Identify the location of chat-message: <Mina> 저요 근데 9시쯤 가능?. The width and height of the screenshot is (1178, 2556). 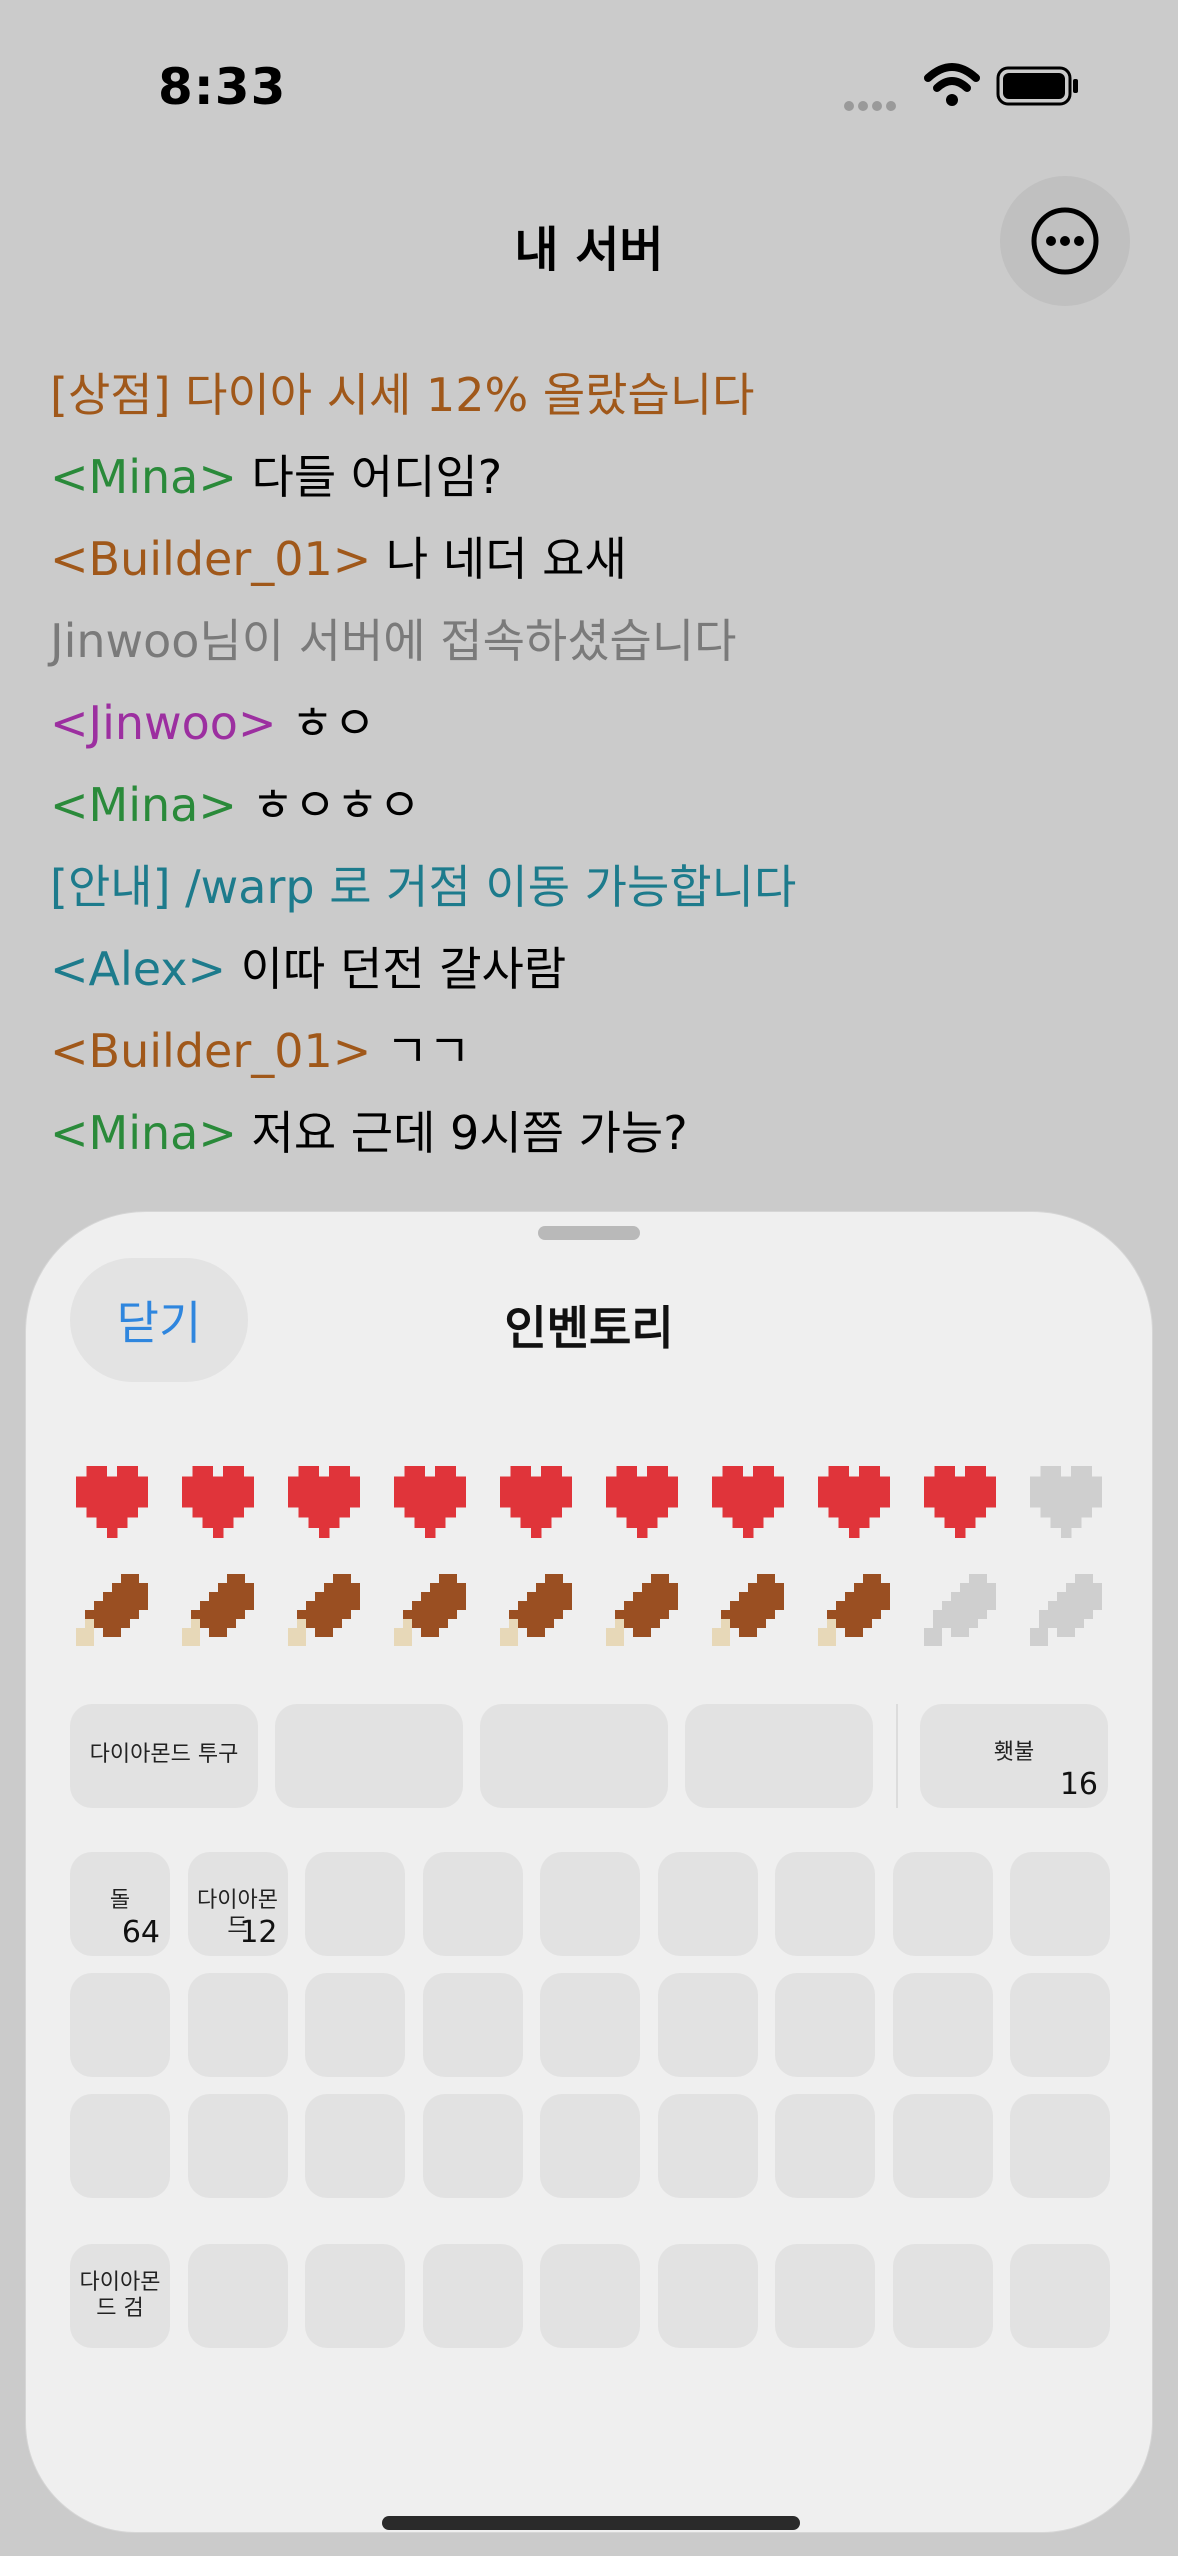
(600, 1141).